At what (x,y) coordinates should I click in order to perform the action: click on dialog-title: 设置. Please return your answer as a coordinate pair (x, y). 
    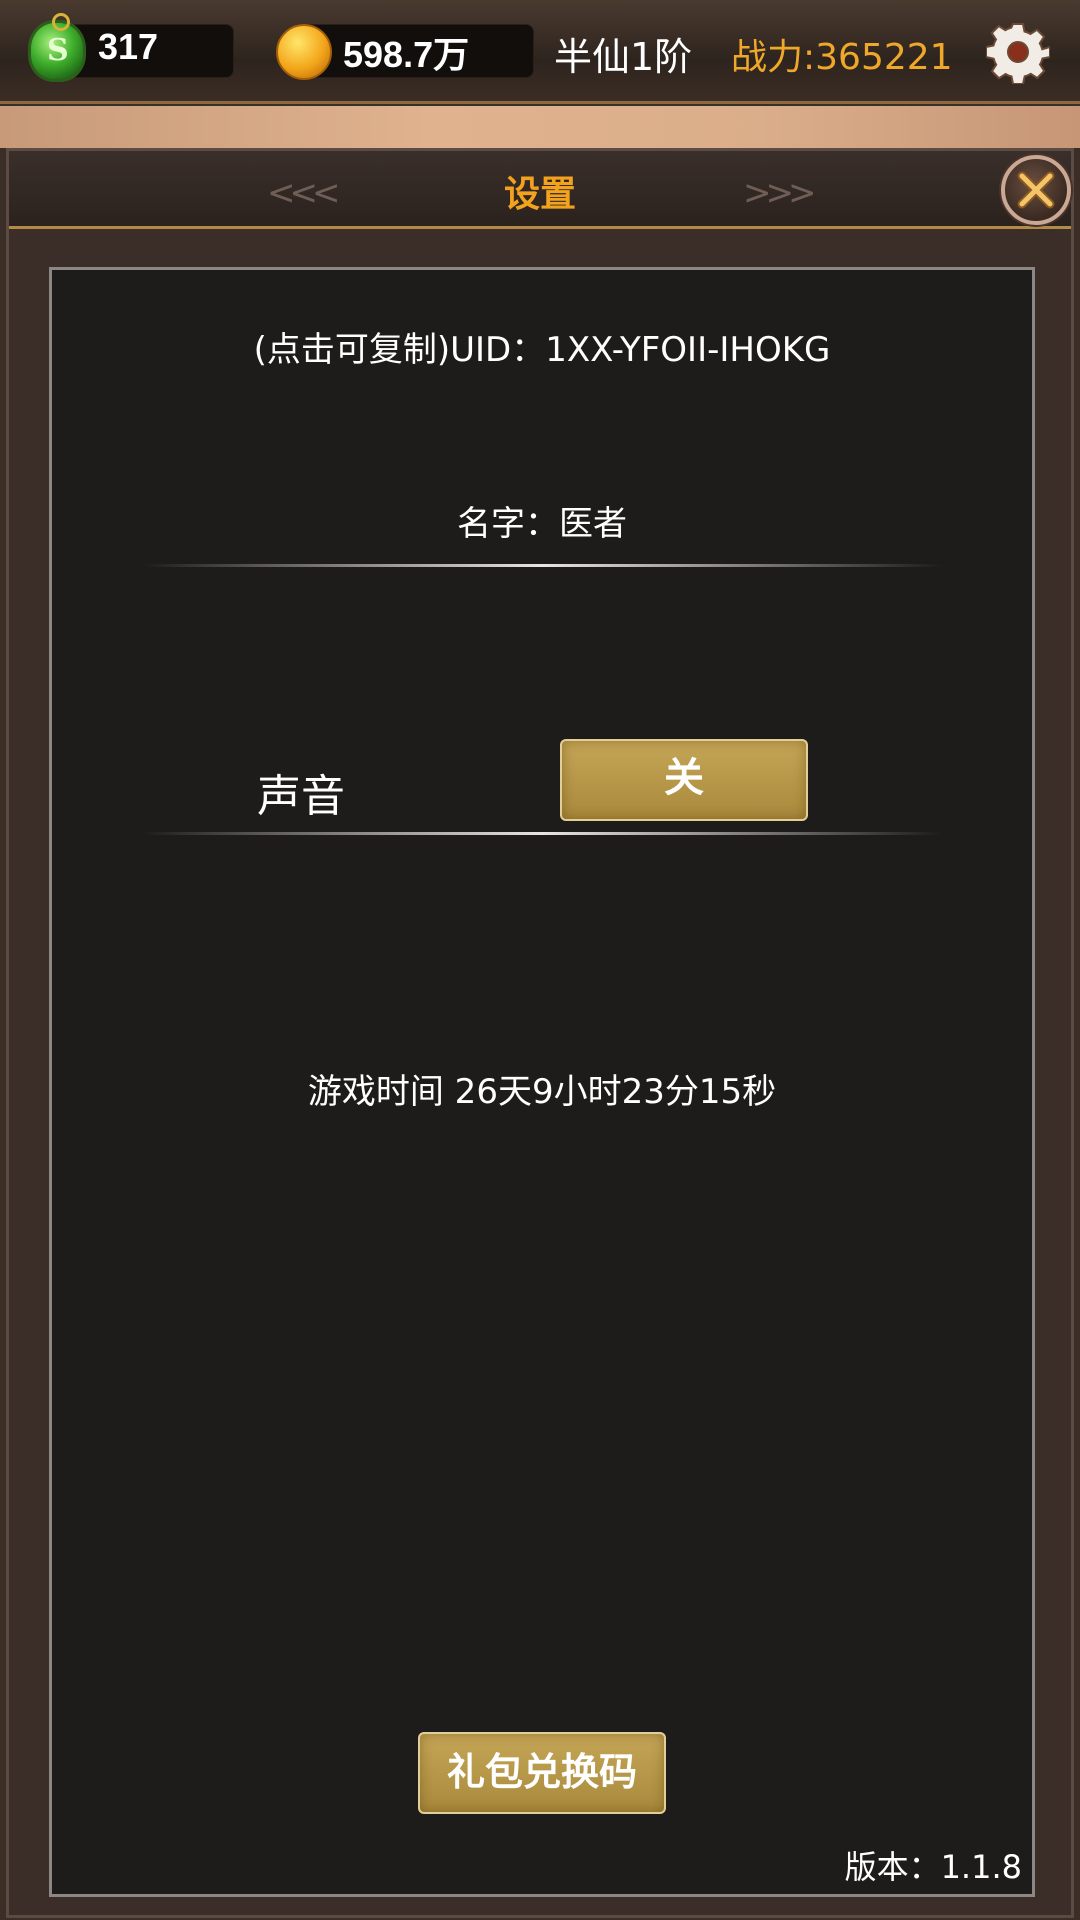
    Looking at the image, I should click on (539, 194).